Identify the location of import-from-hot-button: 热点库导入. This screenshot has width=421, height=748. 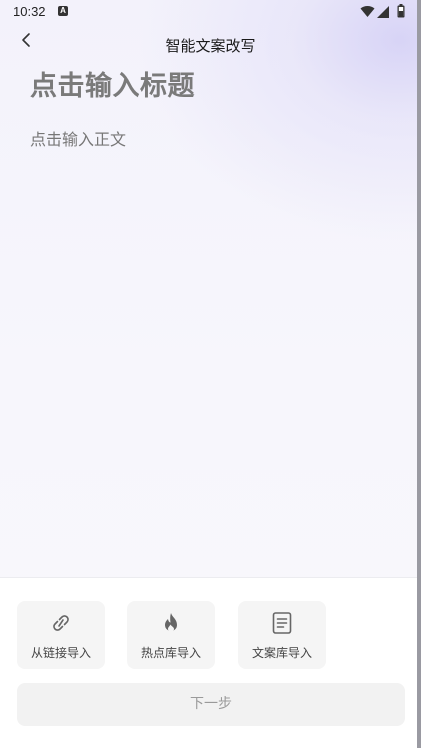
(171, 635).